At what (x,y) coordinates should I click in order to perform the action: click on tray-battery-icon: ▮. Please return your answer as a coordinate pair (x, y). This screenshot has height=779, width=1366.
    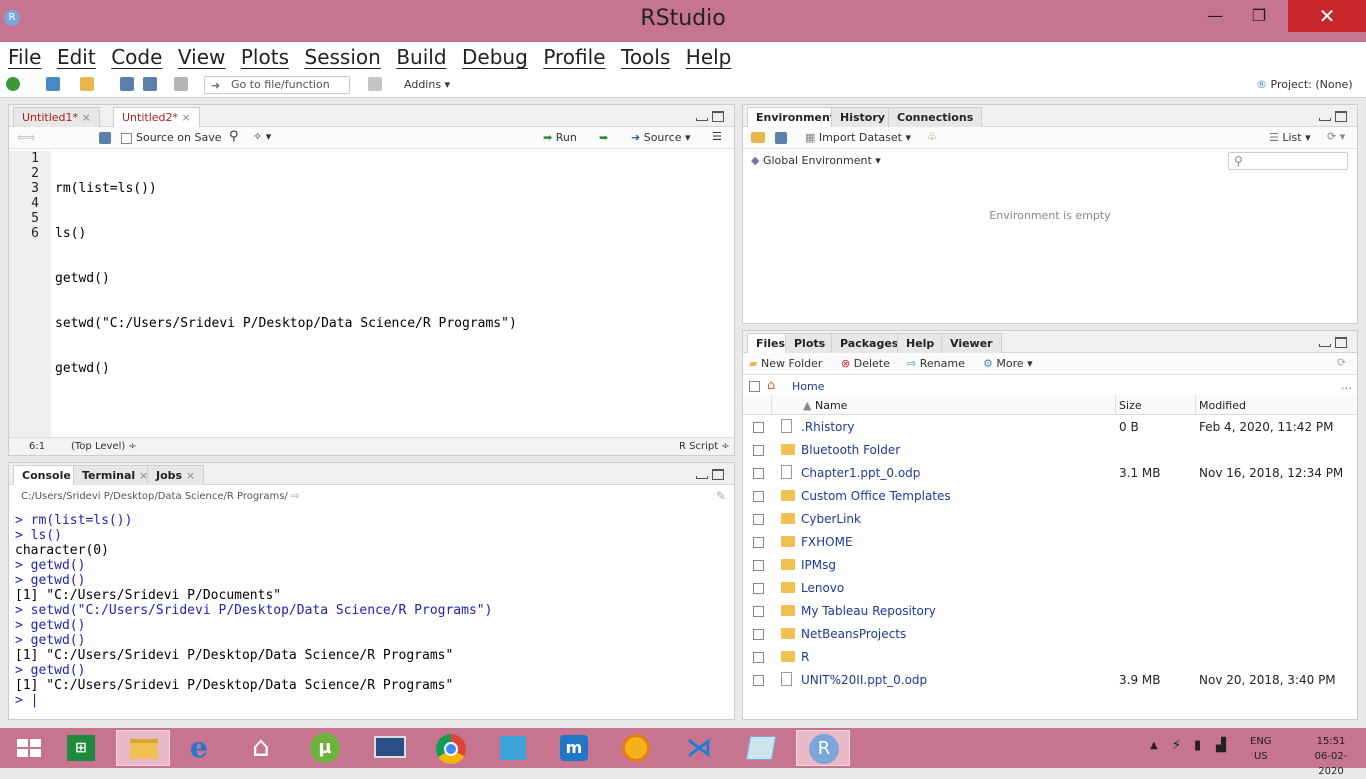
    Looking at the image, I should click on (1197, 745).